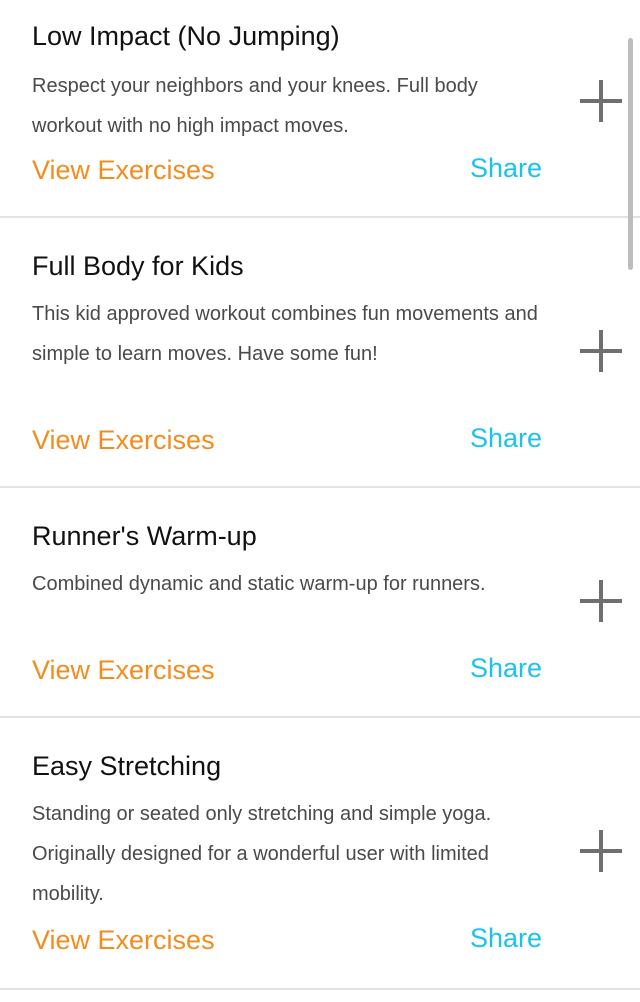  What do you see at coordinates (144, 536) in the screenshot?
I see `workout-title: Runner's Warm-up` at bounding box center [144, 536].